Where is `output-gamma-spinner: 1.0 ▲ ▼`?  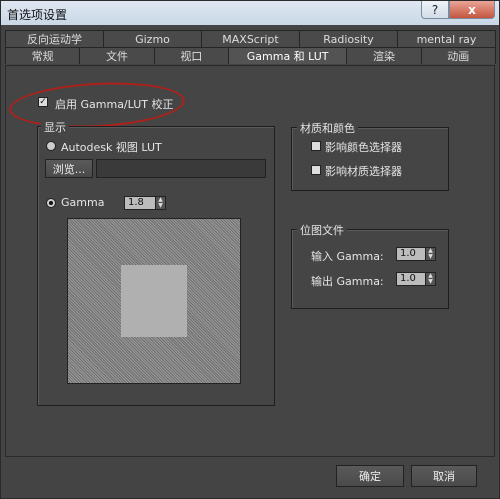 output-gamma-spinner: 1.0 ▲ ▼ is located at coordinates (416, 279).